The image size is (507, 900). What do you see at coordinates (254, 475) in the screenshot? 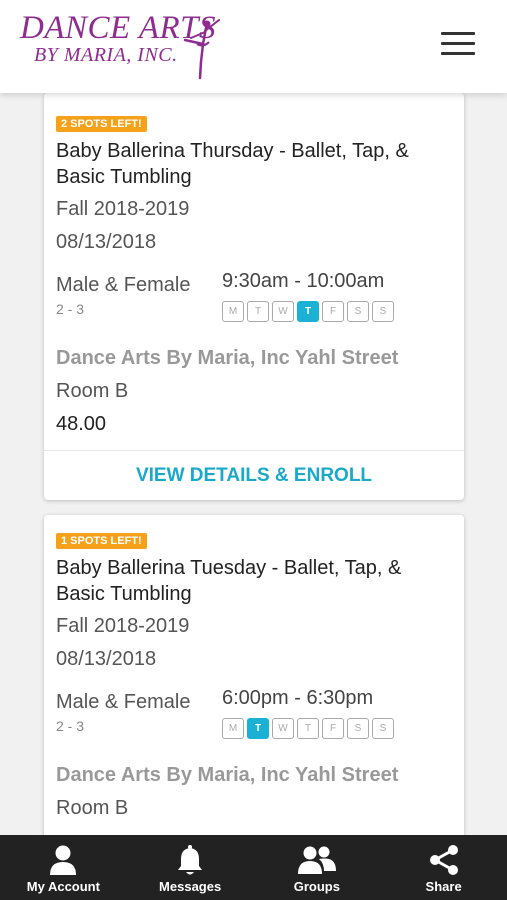
I see `view-details-enroll-button: VIEW DETAILS & ENROLL` at bounding box center [254, 475].